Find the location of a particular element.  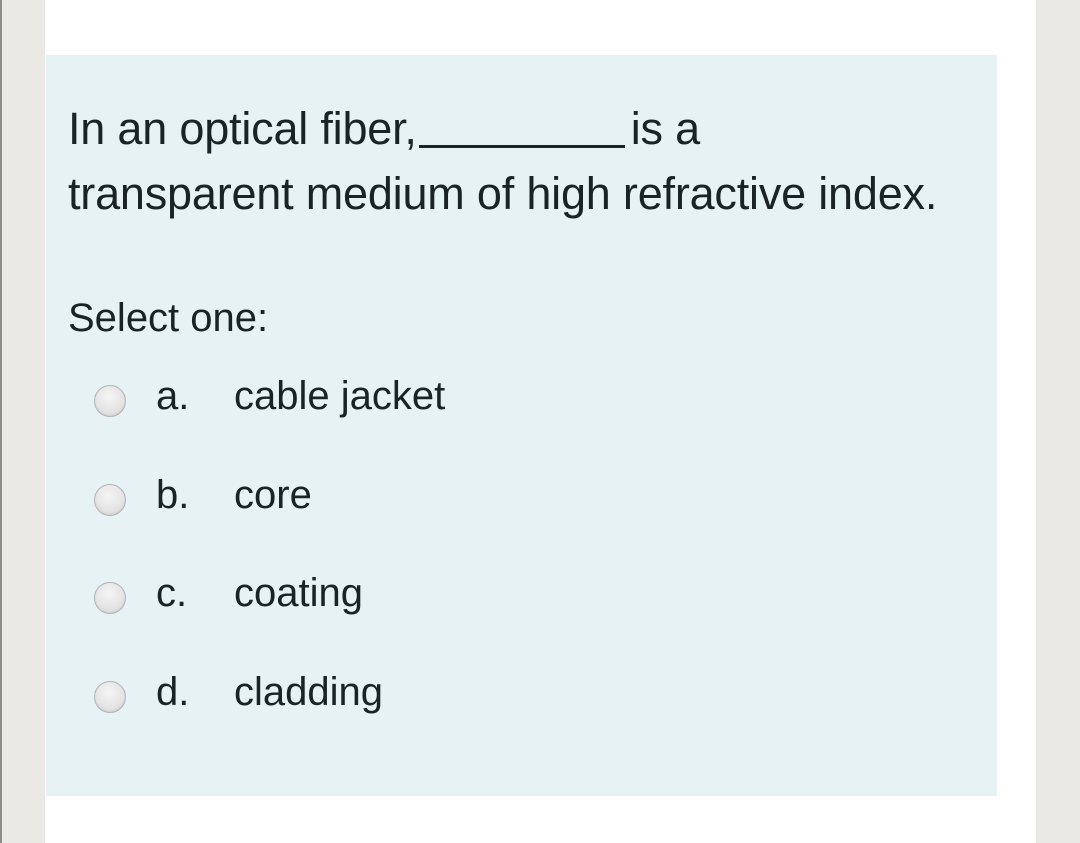

question-text-after-line1: is a is located at coordinates (665, 128).